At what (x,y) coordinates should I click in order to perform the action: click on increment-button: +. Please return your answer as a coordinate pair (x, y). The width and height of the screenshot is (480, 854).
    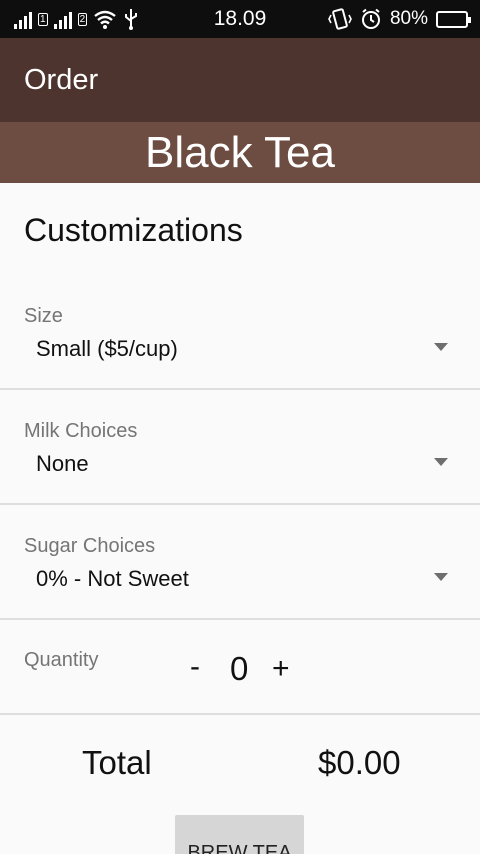
    Looking at the image, I should click on (281, 669).